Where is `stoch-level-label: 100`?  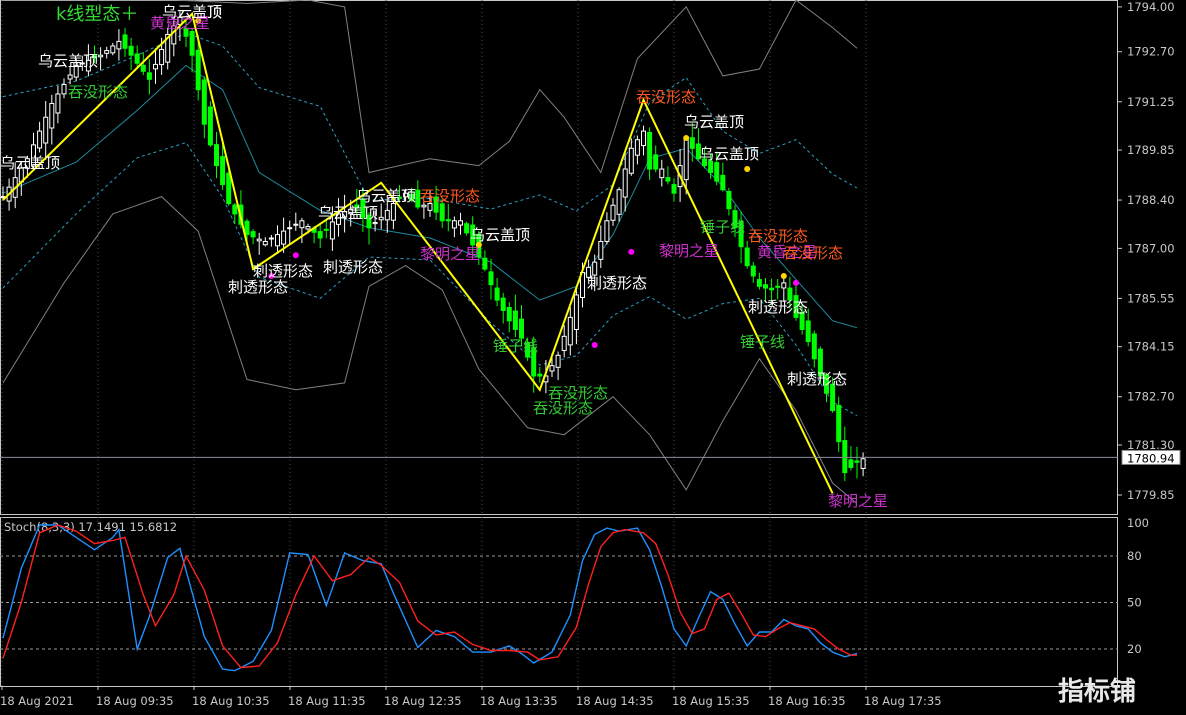 stoch-level-label: 100 is located at coordinates (1138, 523).